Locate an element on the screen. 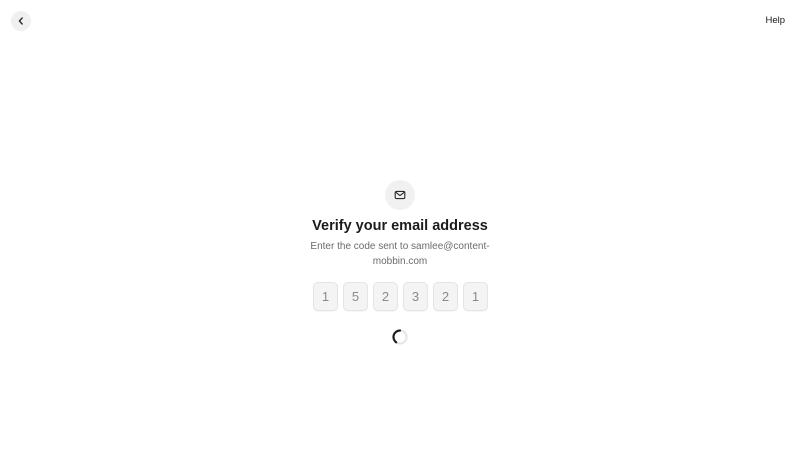 This screenshot has height=450, width=800. mail-badge is located at coordinates (400, 195).